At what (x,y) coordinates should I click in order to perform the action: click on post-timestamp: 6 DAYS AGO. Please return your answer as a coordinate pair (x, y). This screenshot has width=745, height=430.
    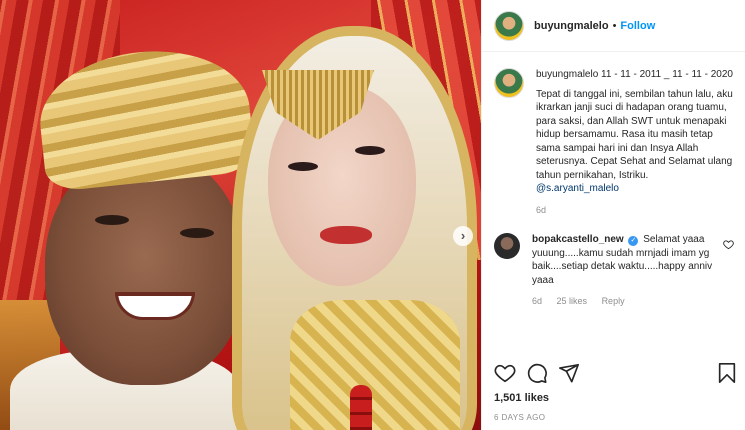
    Looking at the image, I should click on (519, 417).